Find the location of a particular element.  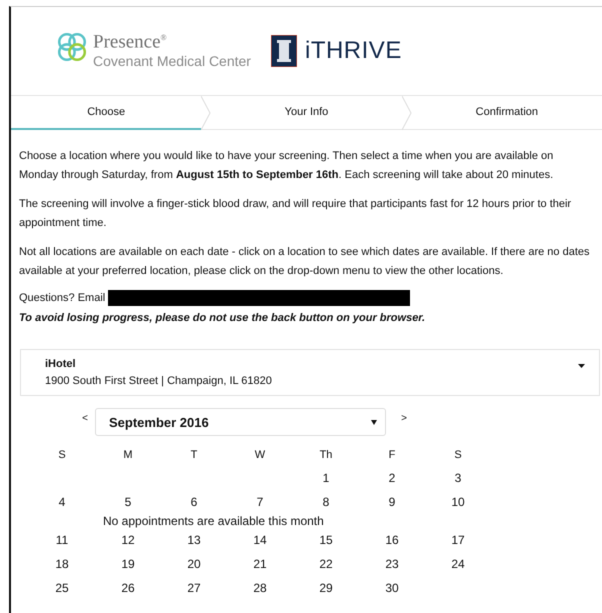

calendar-day: 10 is located at coordinates (458, 502).